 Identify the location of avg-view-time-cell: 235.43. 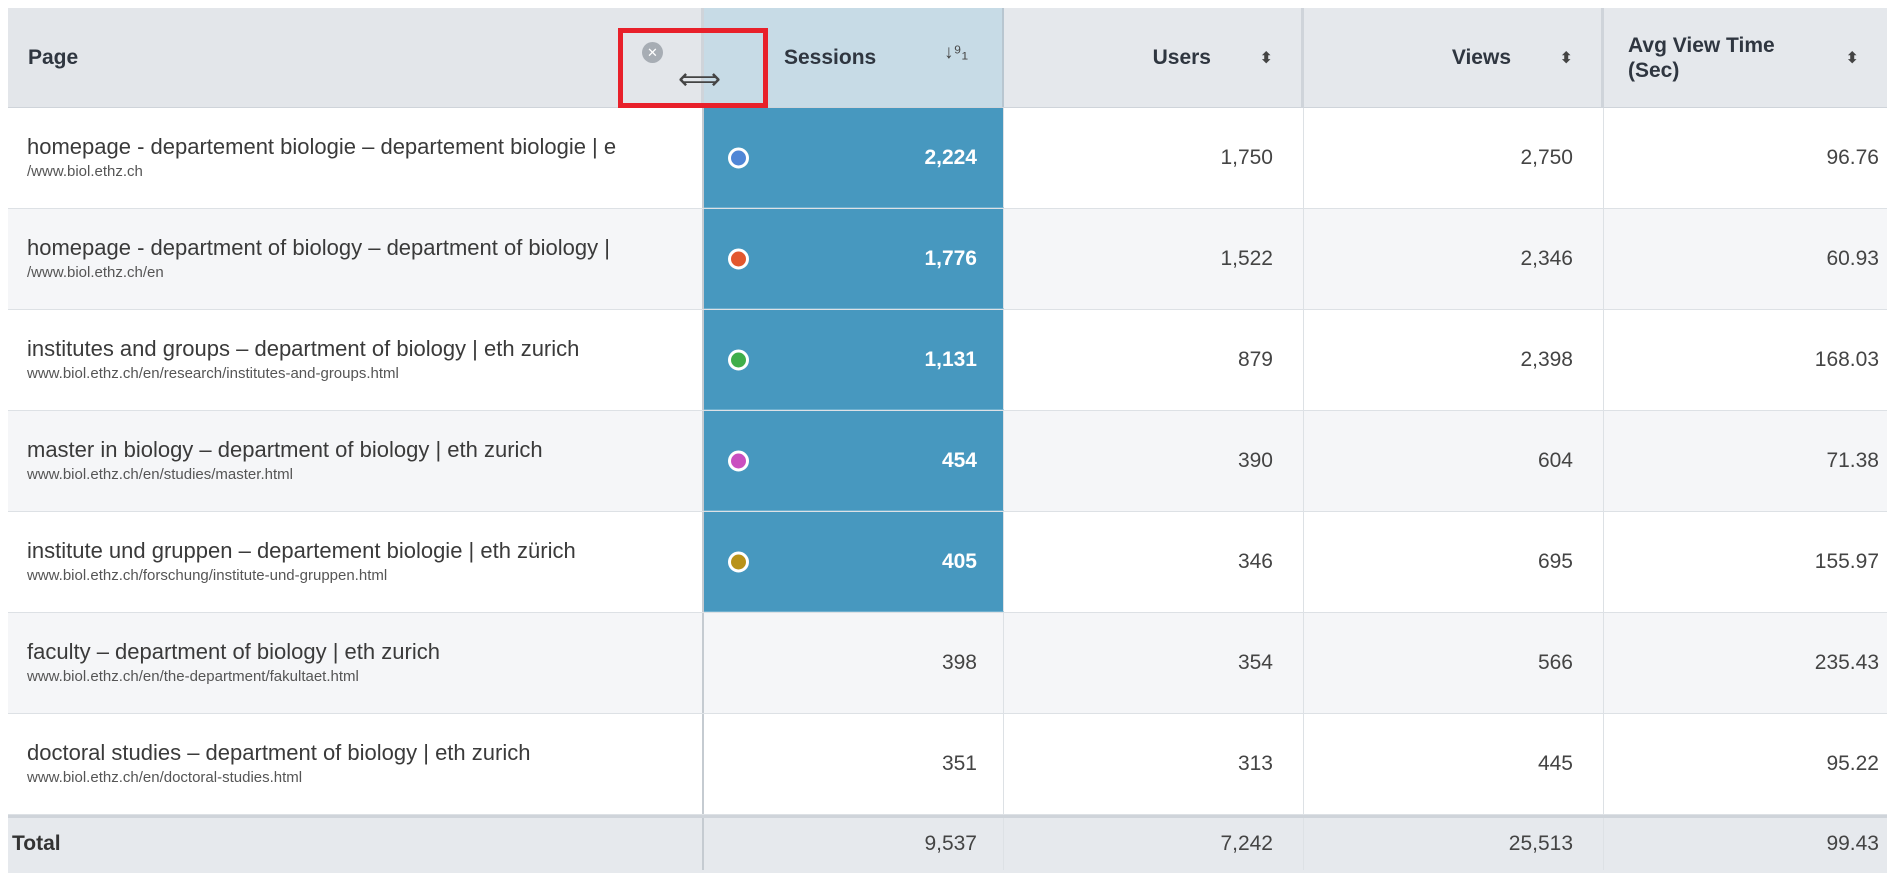
(1846, 662).